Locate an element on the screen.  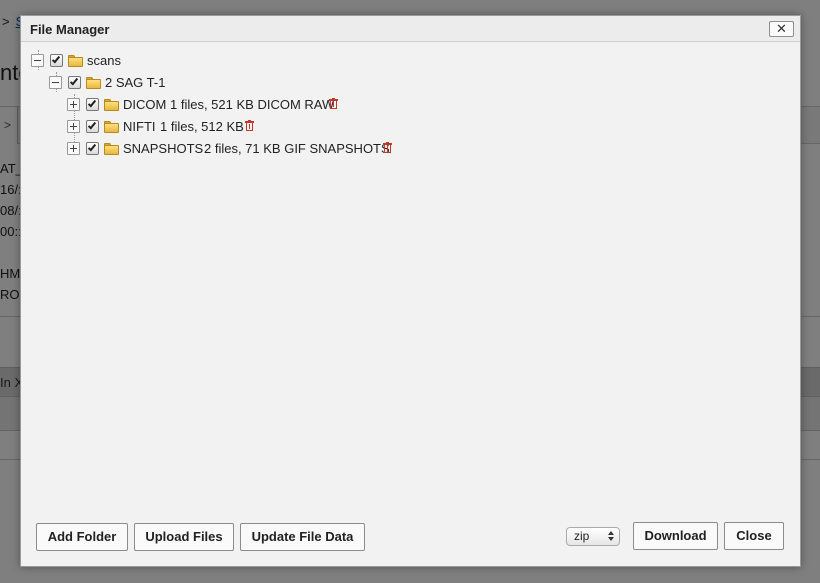
add-folder-button: Add Folder is located at coordinates (82, 537).